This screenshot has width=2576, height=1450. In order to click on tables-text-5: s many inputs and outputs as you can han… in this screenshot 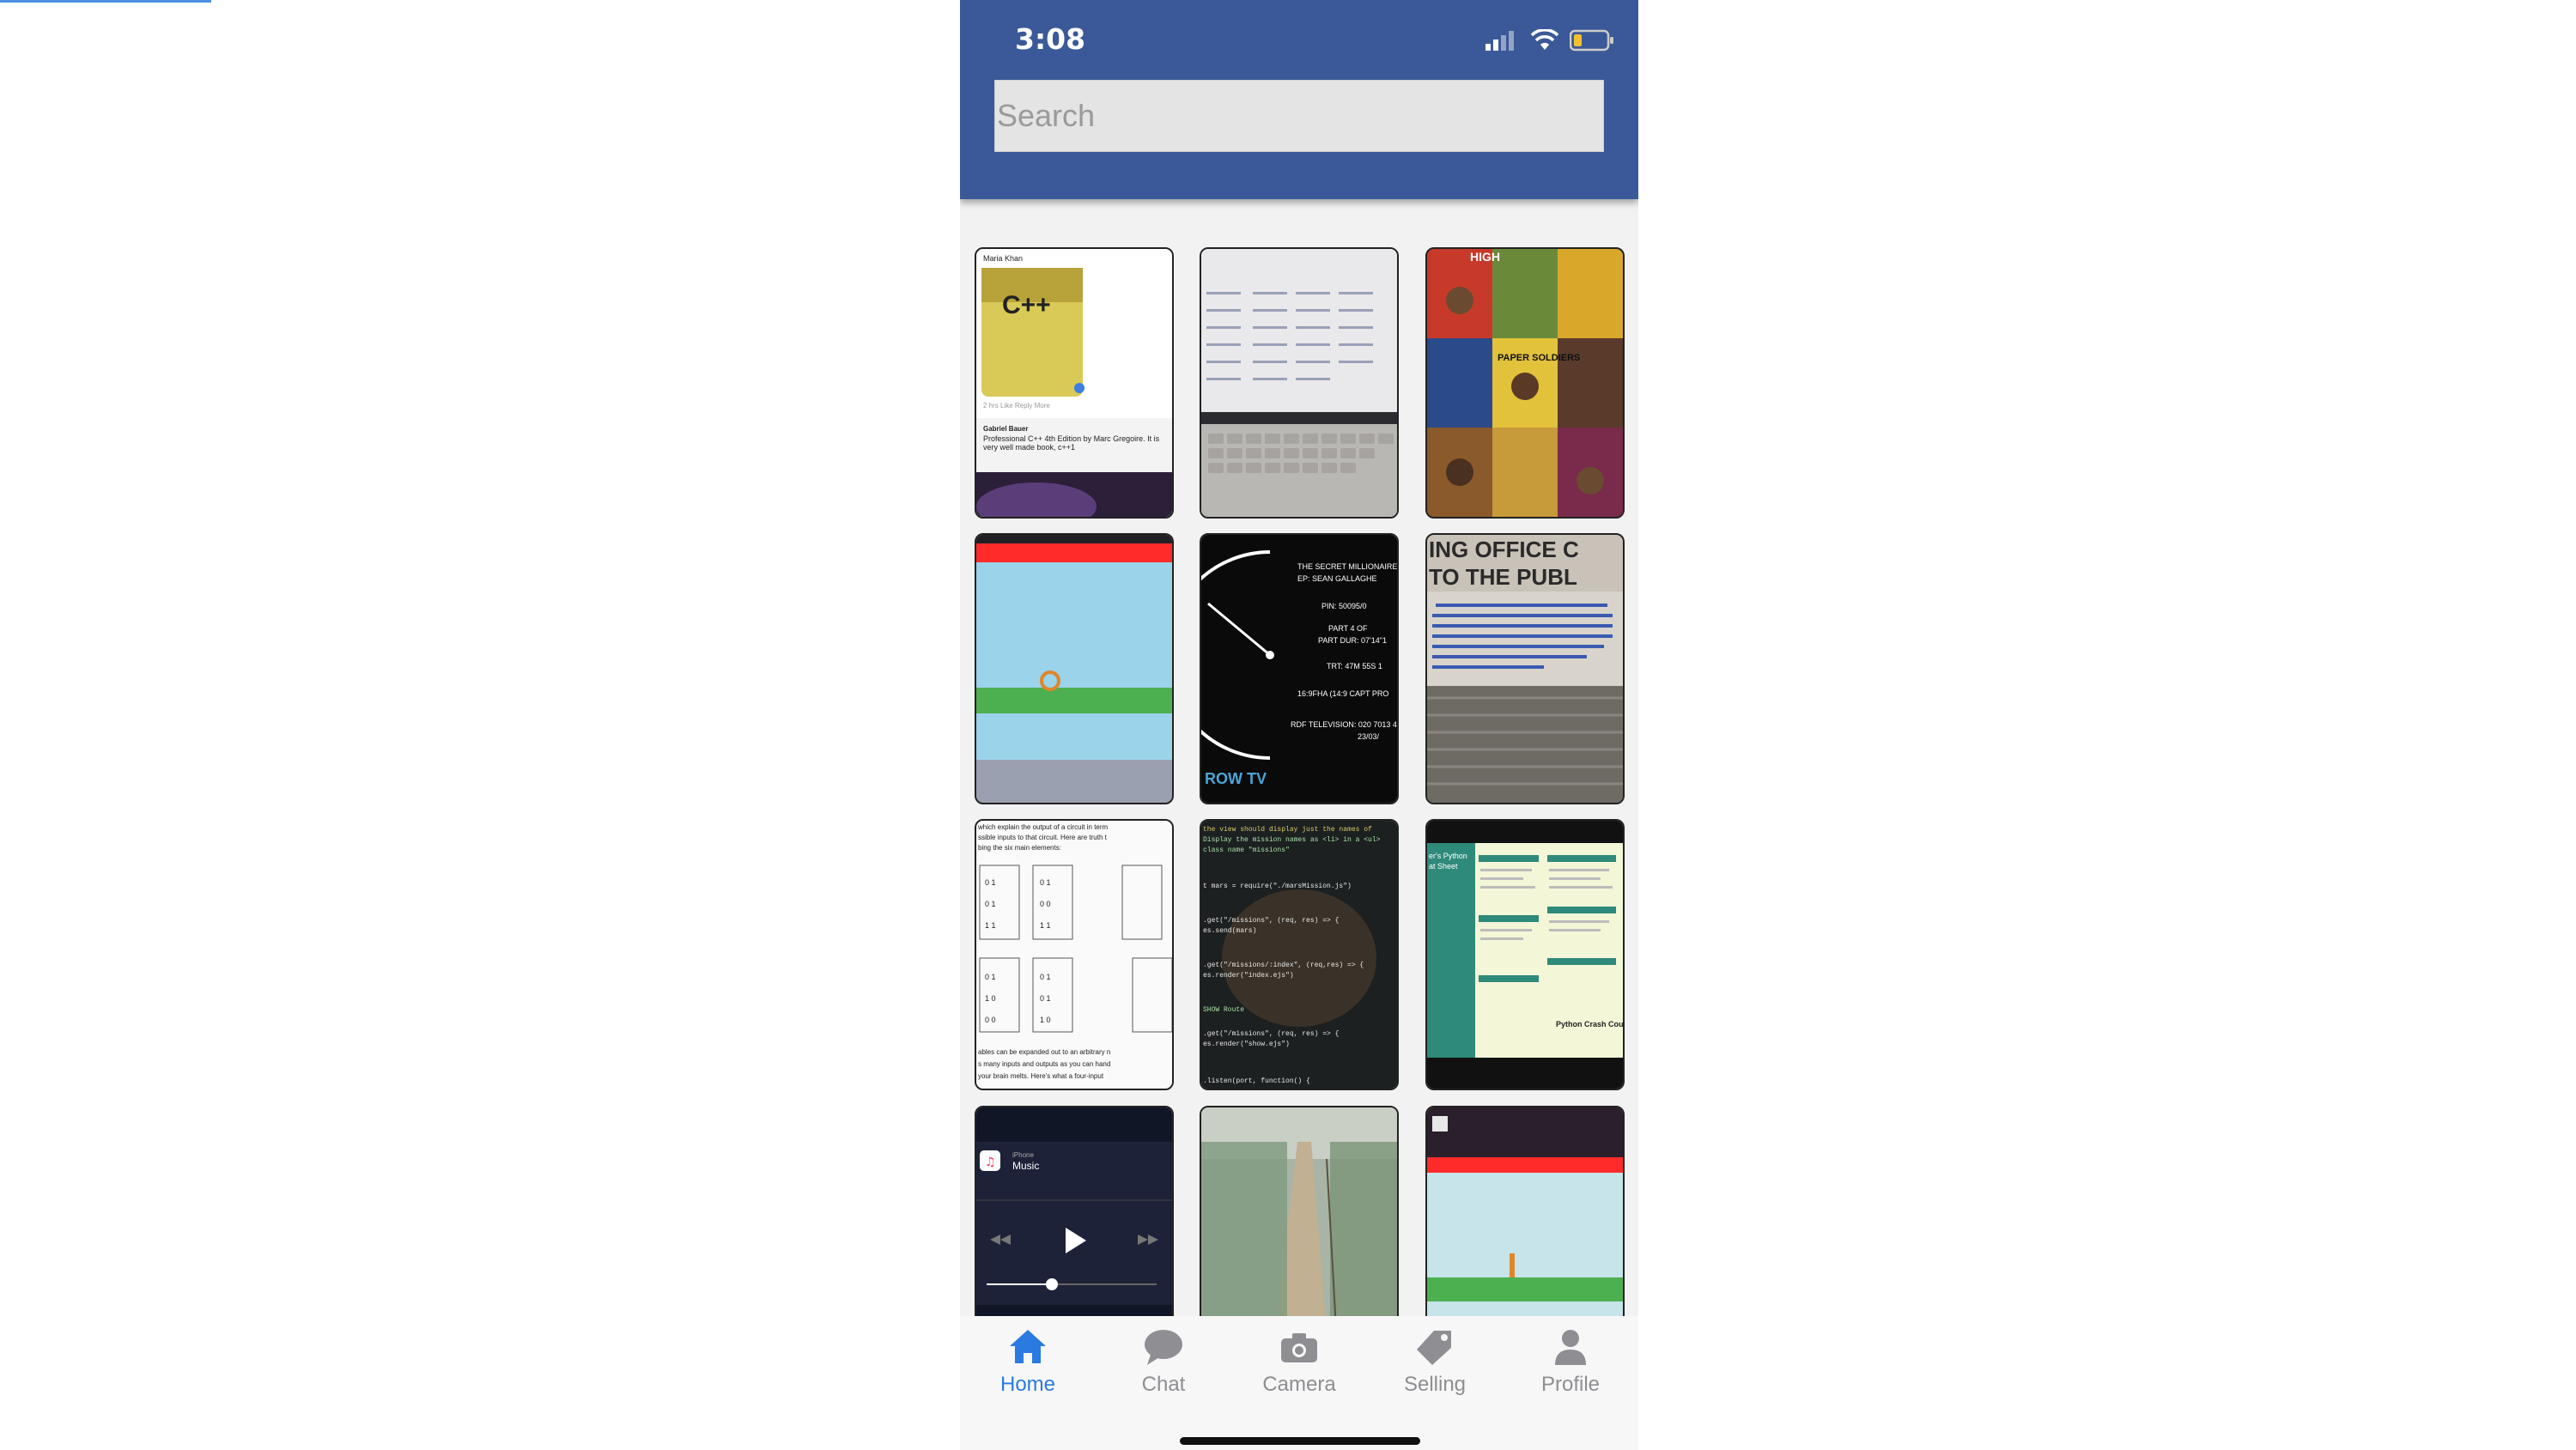, I will do `click(1044, 1064)`.